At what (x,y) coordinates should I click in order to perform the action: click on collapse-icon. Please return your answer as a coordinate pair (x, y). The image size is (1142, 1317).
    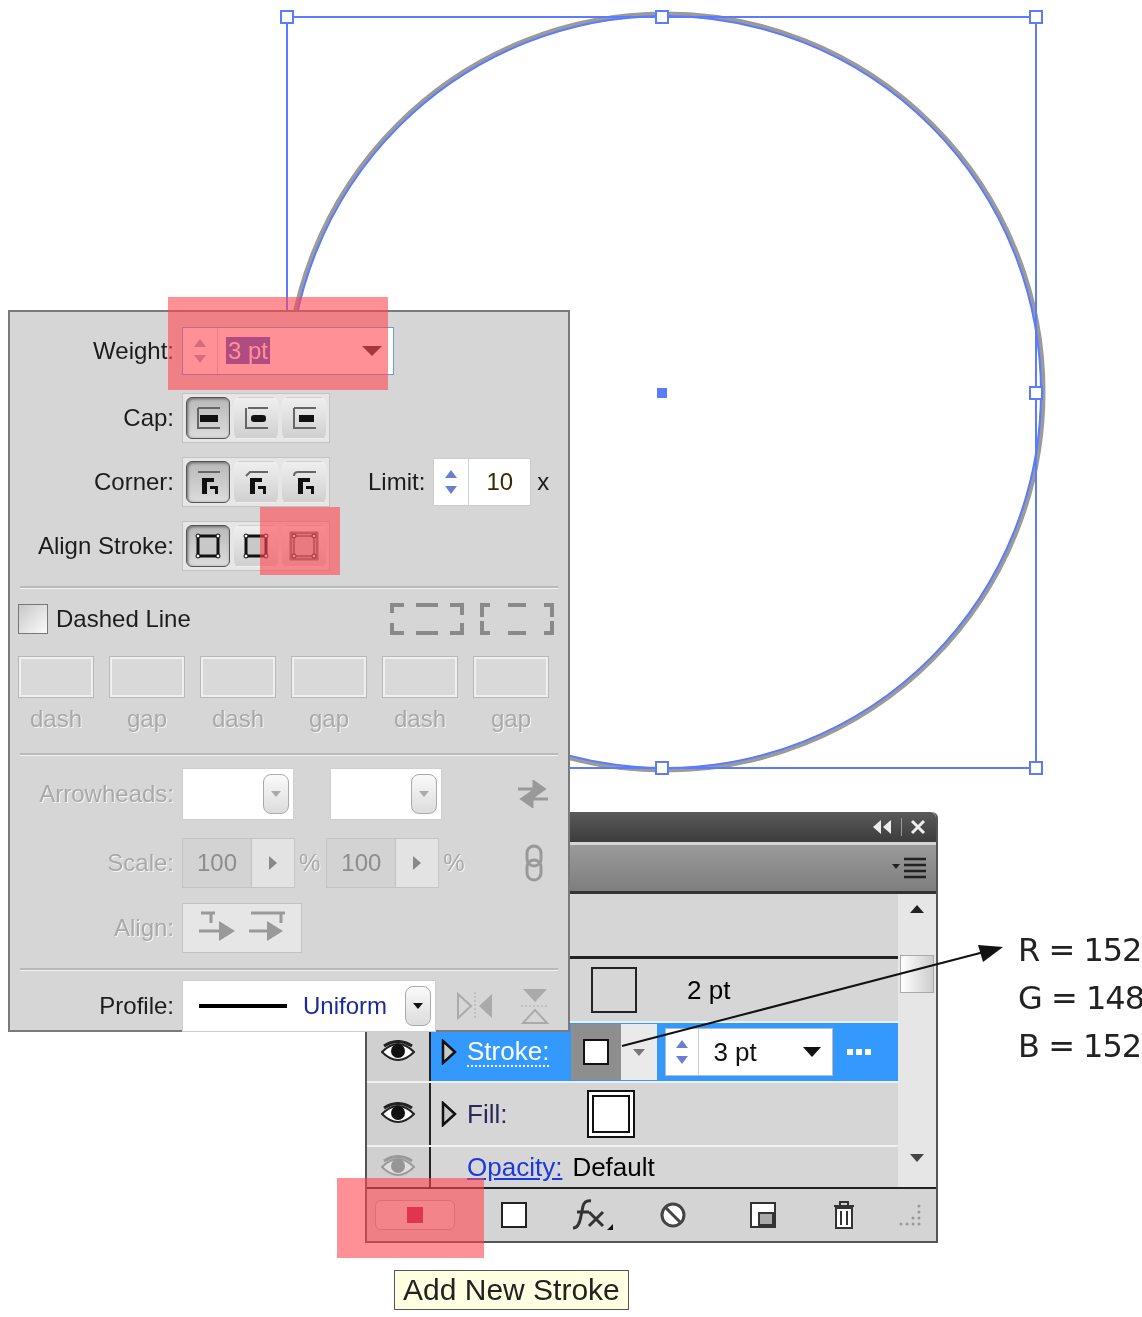
    Looking at the image, I should click on (882, 827).